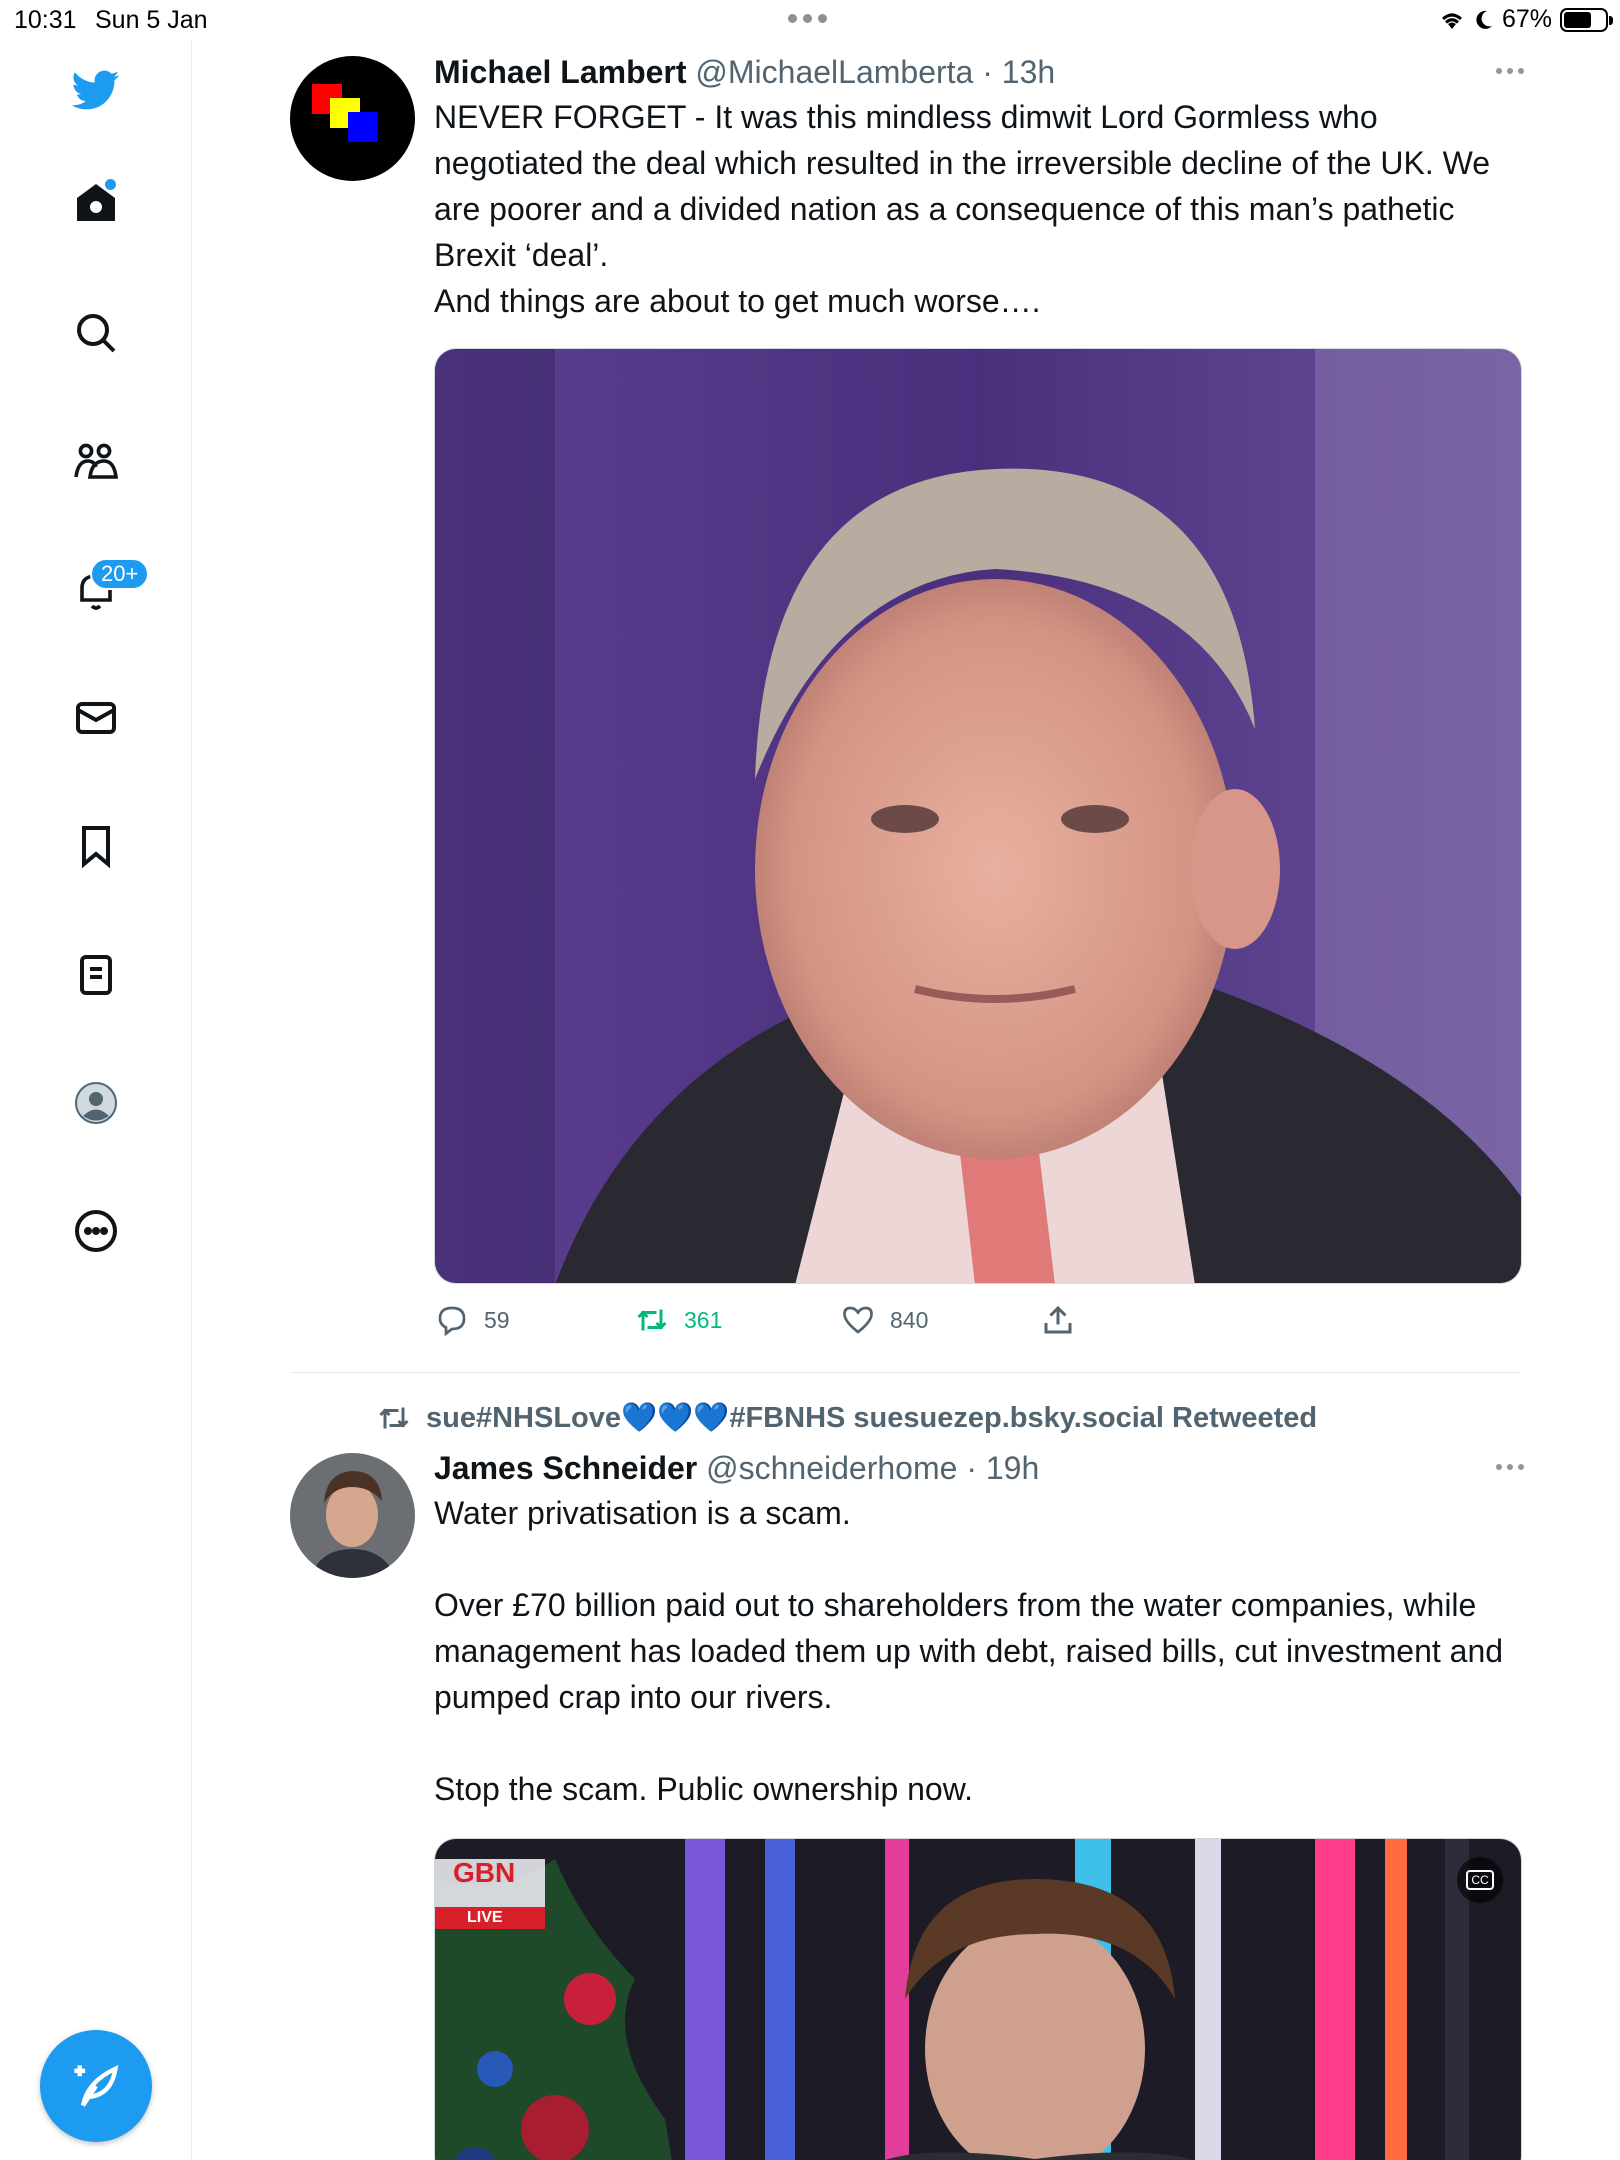 Image resolution: width=1620 pixels, height=2160 pixels. Describe the element at coordinates (96, 461) in the screenshot. I see `communities-icon` at that location.